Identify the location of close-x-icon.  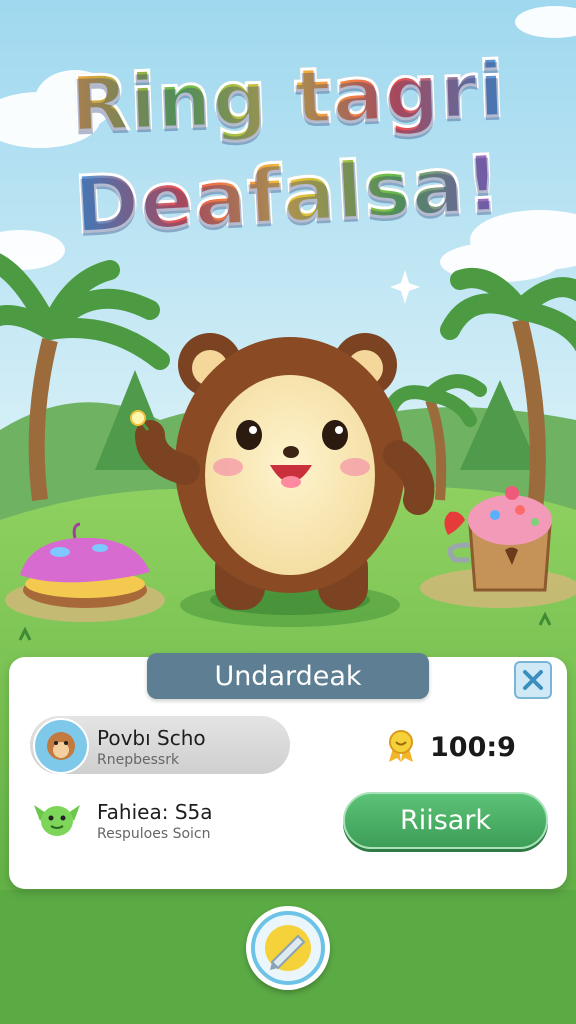
(533, 680).